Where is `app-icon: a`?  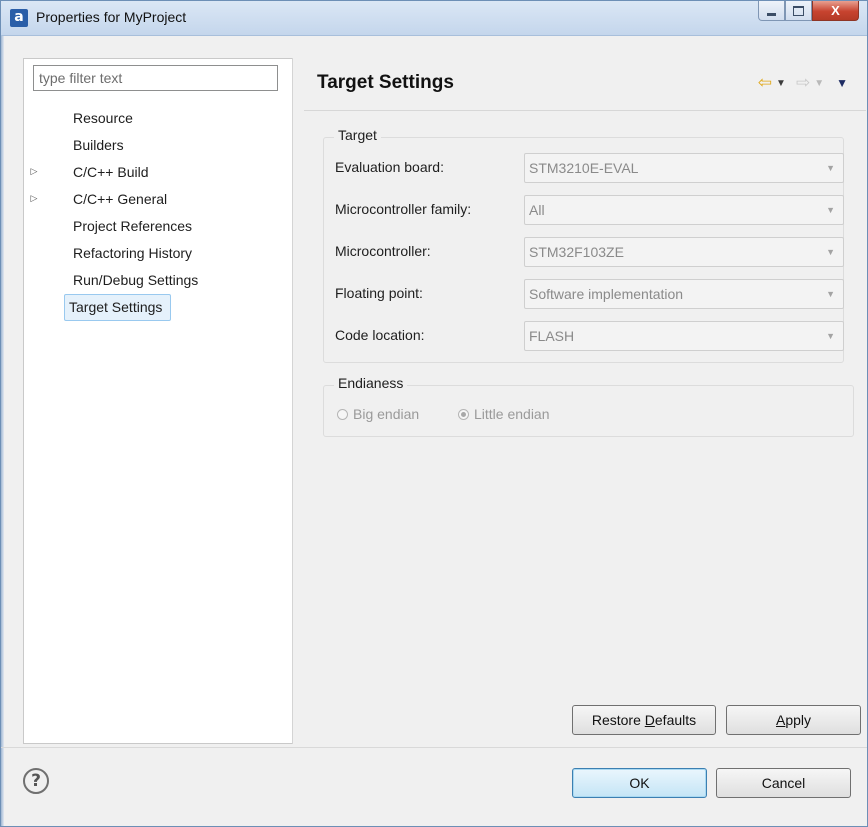 app-icon: a is located at coordinates (19, 18).